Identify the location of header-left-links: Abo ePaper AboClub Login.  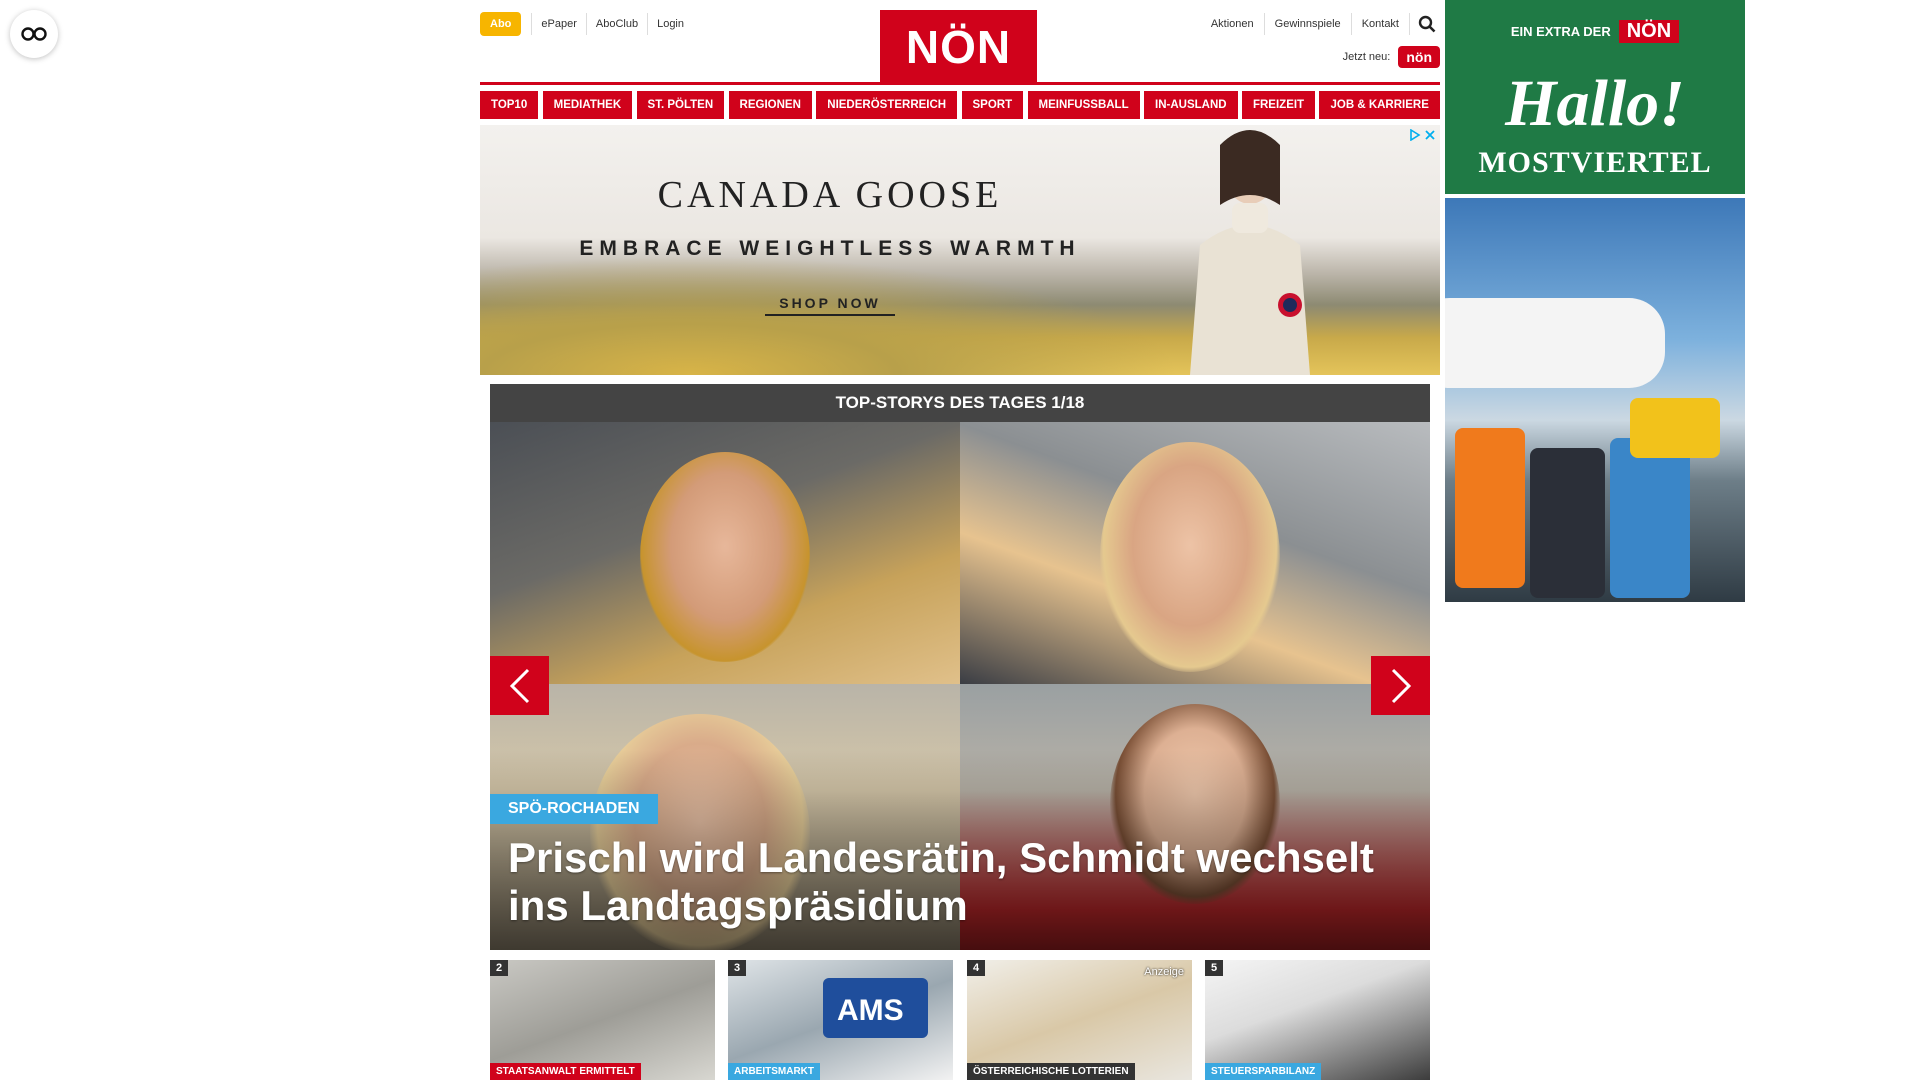
(586, 24).